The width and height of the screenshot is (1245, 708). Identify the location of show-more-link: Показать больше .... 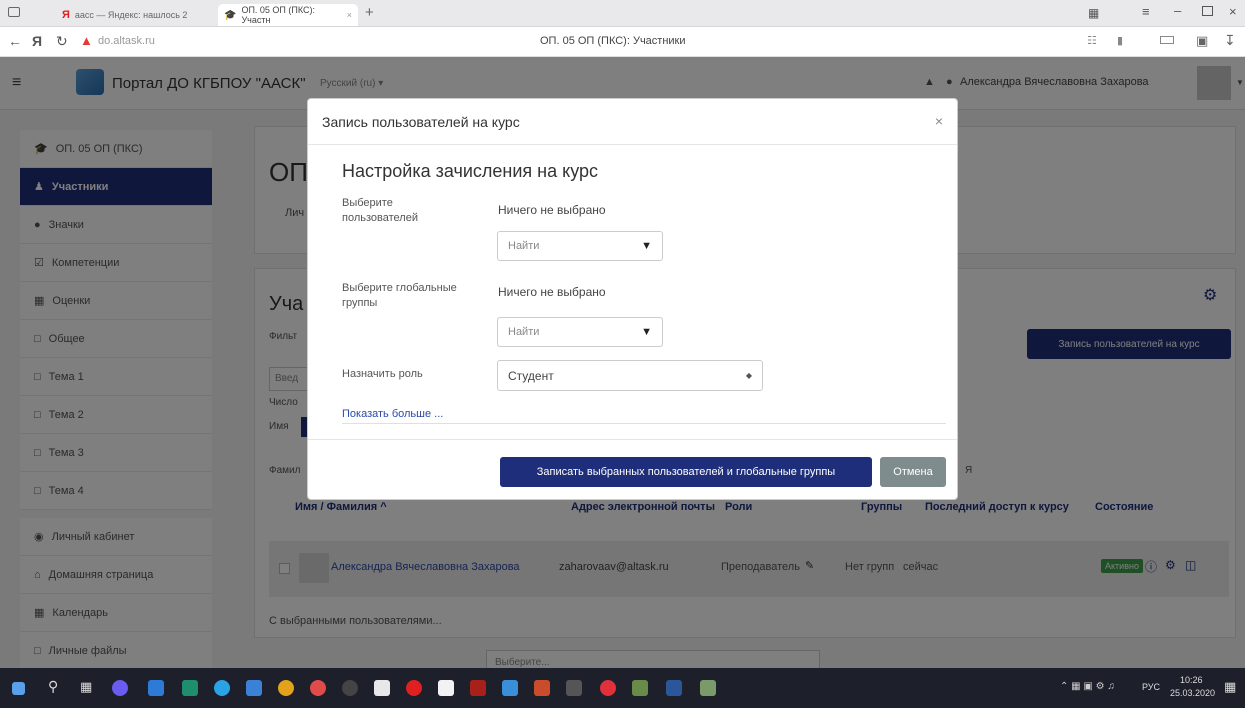
(392, 414).